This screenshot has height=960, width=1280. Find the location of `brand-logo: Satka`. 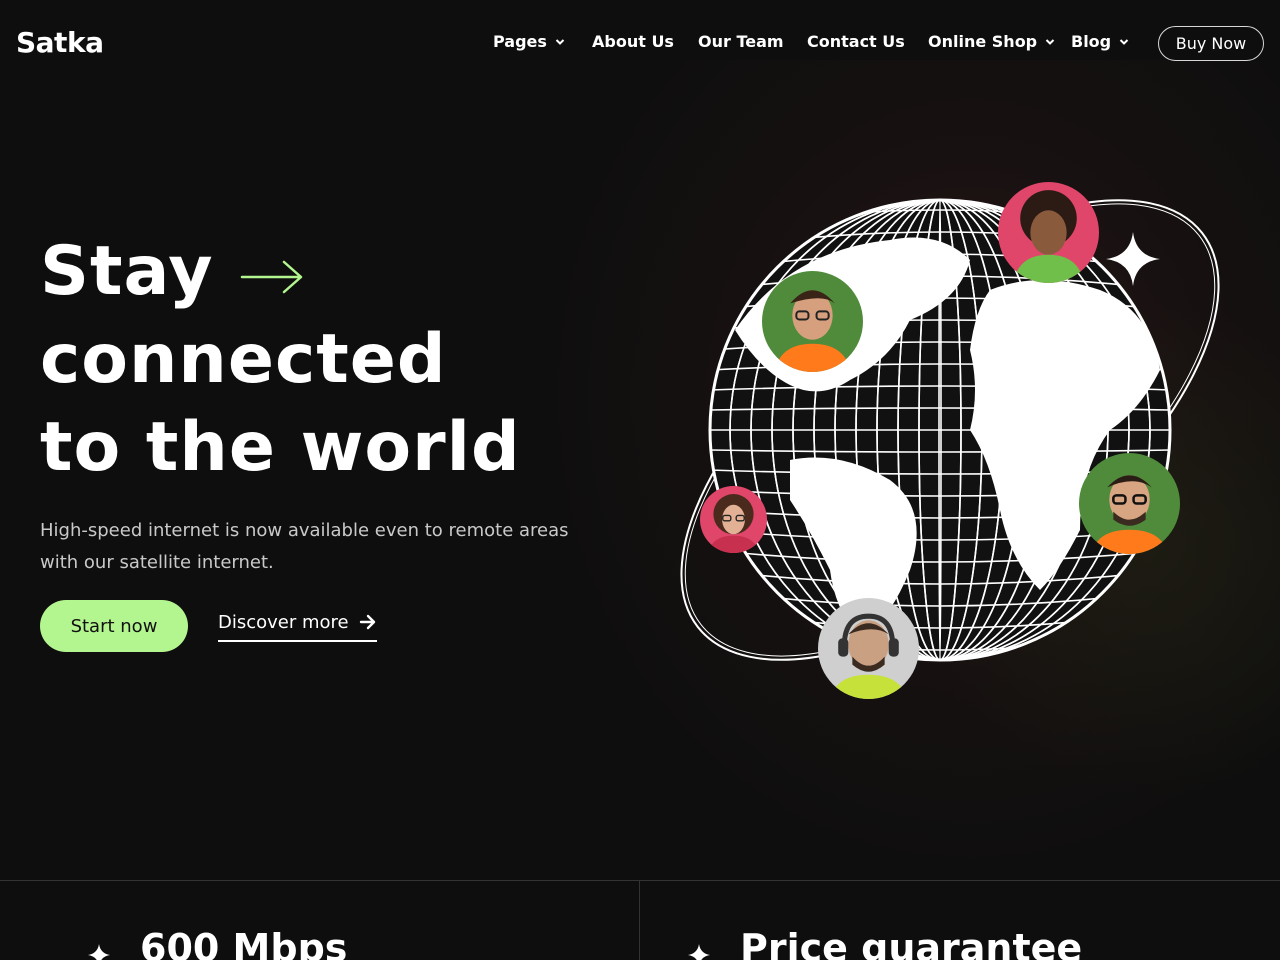

brand-logo: Satka is located at coordinates (60, 42).